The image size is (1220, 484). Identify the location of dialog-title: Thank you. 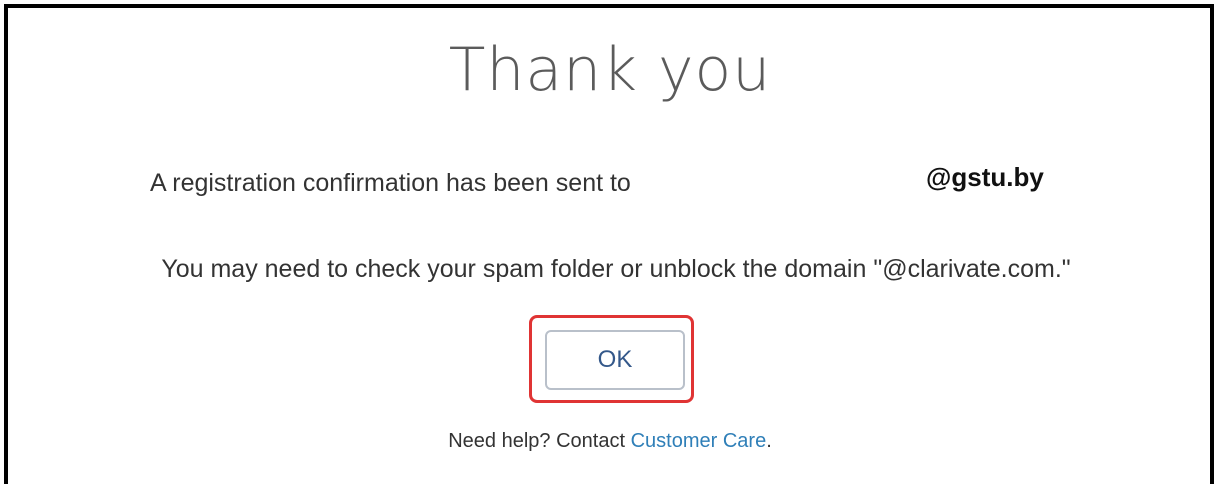
(610, 70).